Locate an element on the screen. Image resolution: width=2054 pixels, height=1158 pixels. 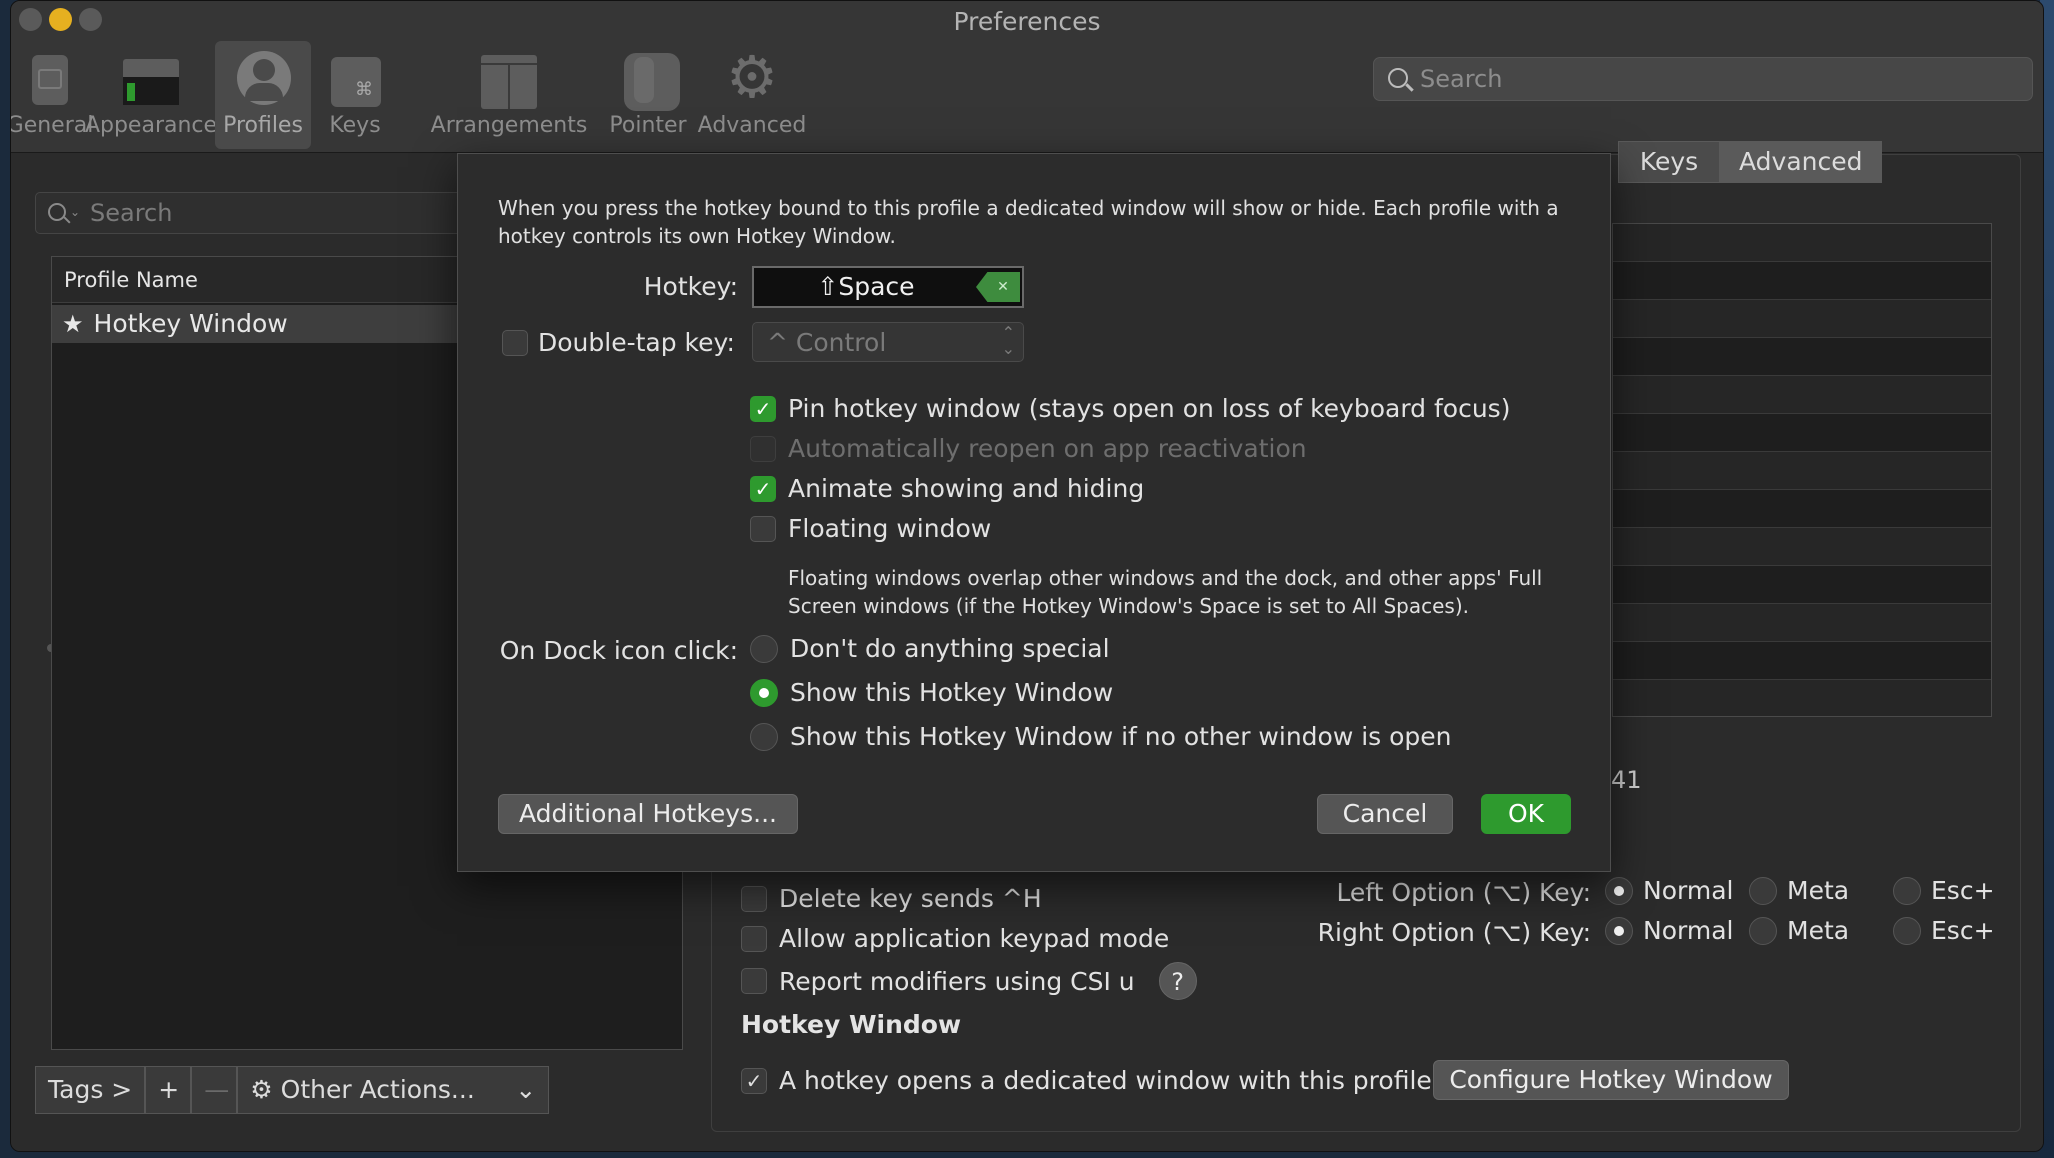
toolbar-keys: ⌘ Keys is located at coordinates (355, 95).